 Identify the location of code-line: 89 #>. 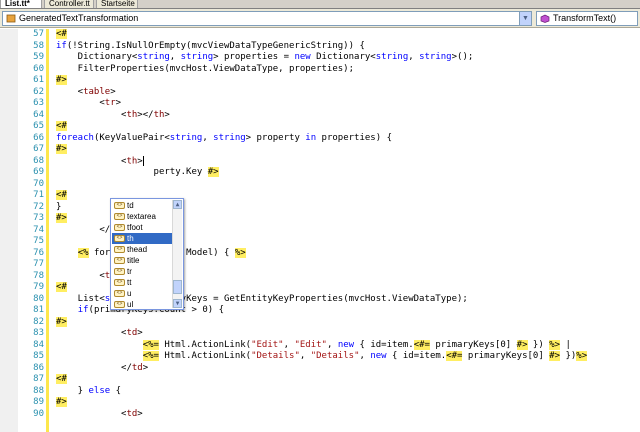
(320, 403).